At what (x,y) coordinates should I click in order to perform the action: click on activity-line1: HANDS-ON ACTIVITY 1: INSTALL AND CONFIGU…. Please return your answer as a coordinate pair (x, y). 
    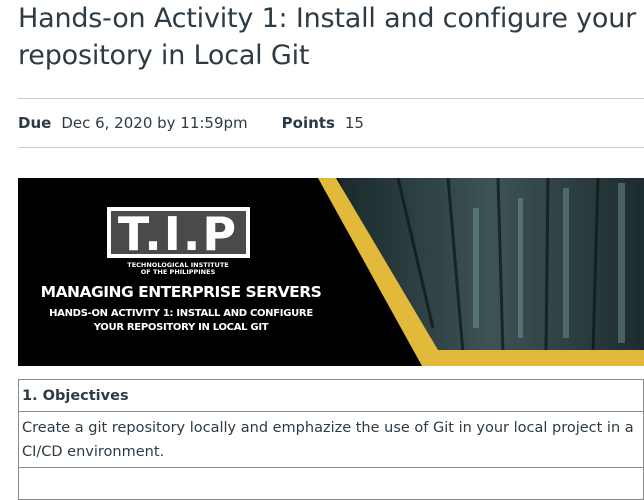
    Looking at the image, I should click on (181, 313).